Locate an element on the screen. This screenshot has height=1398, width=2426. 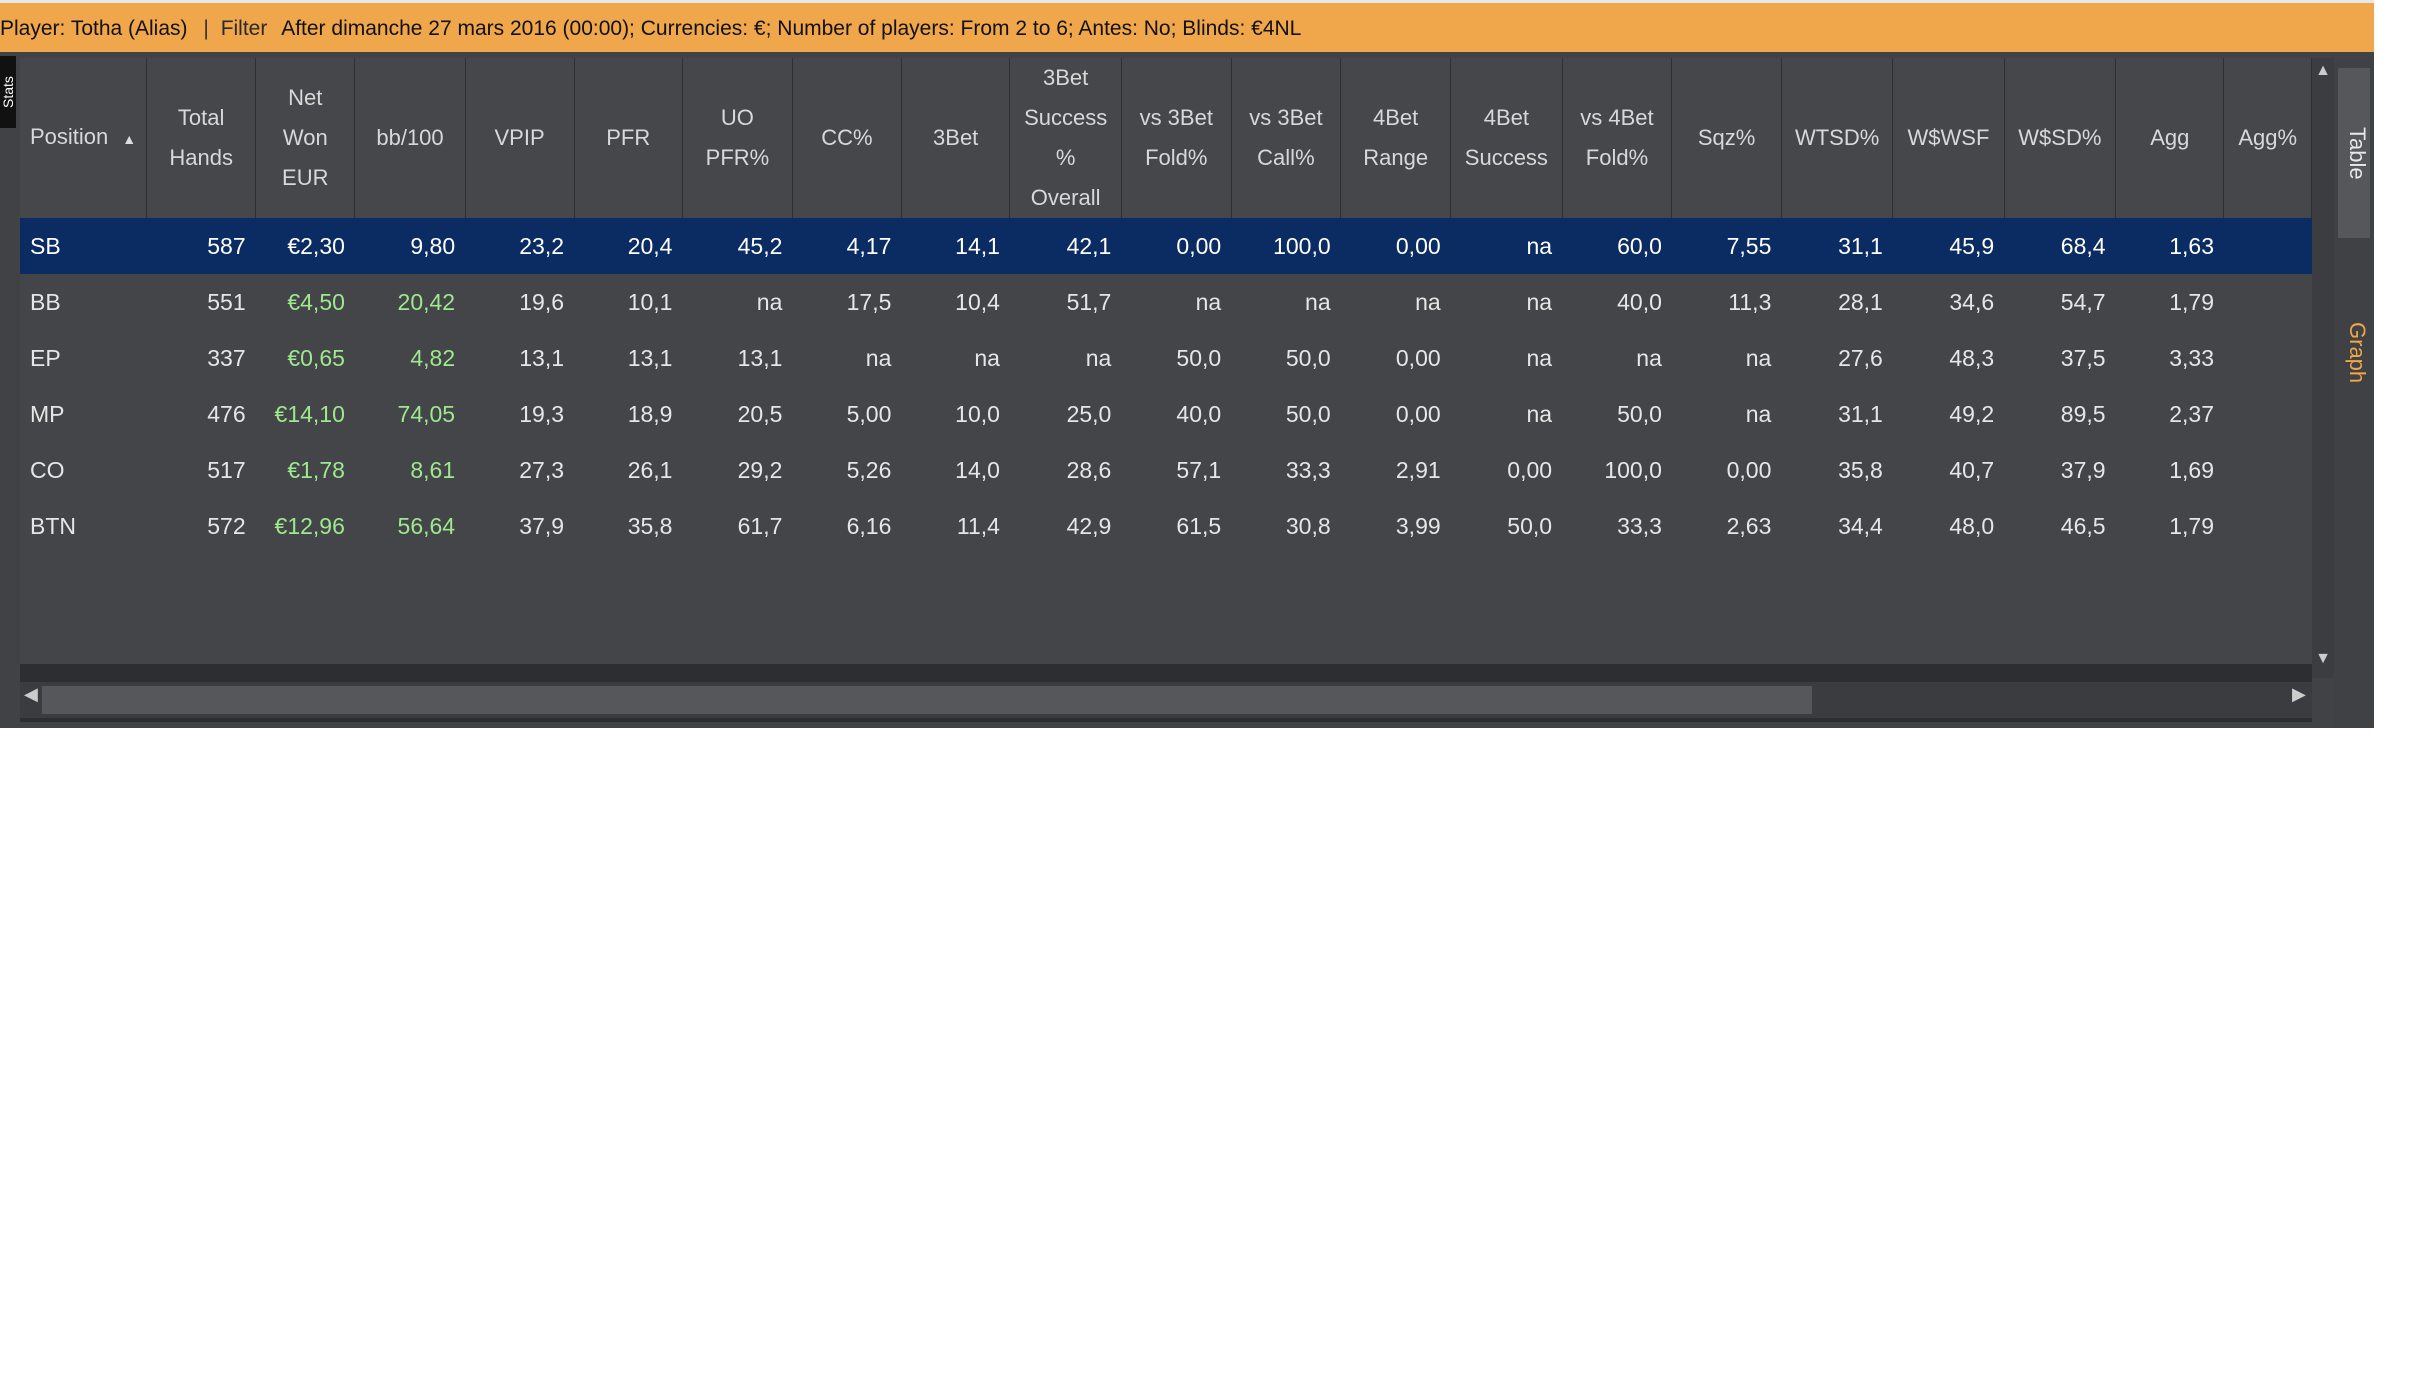
column-header-label: Position is located at coordinates (69, 136).